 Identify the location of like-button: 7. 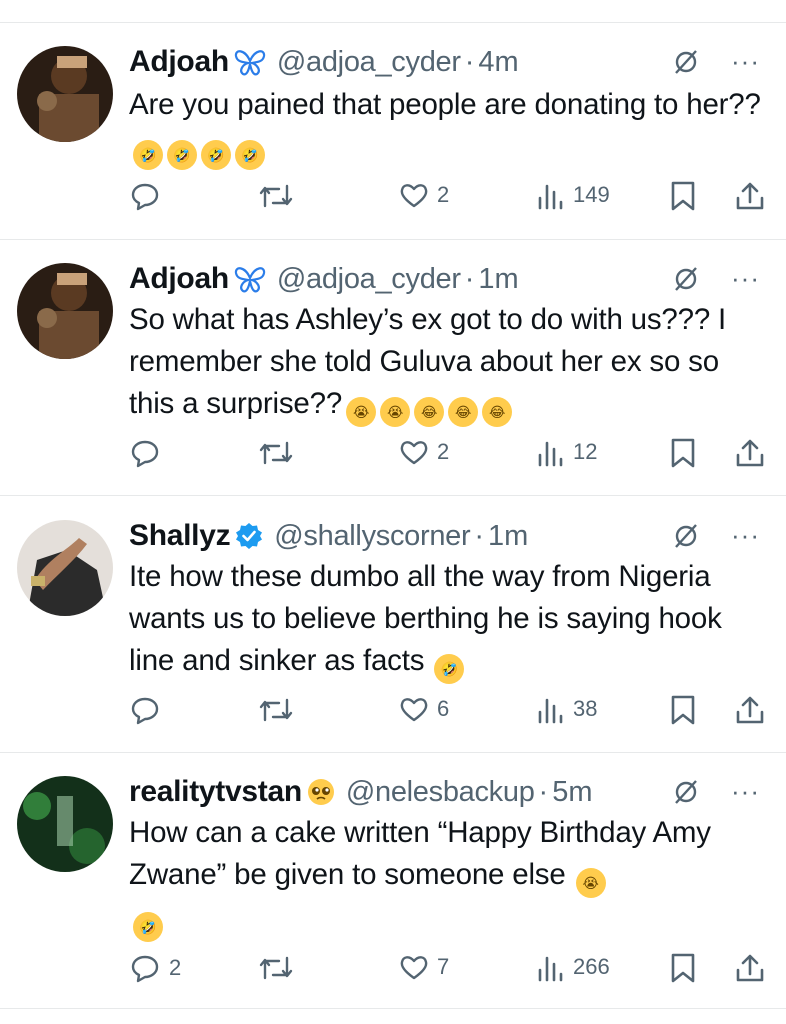
(424, 967).